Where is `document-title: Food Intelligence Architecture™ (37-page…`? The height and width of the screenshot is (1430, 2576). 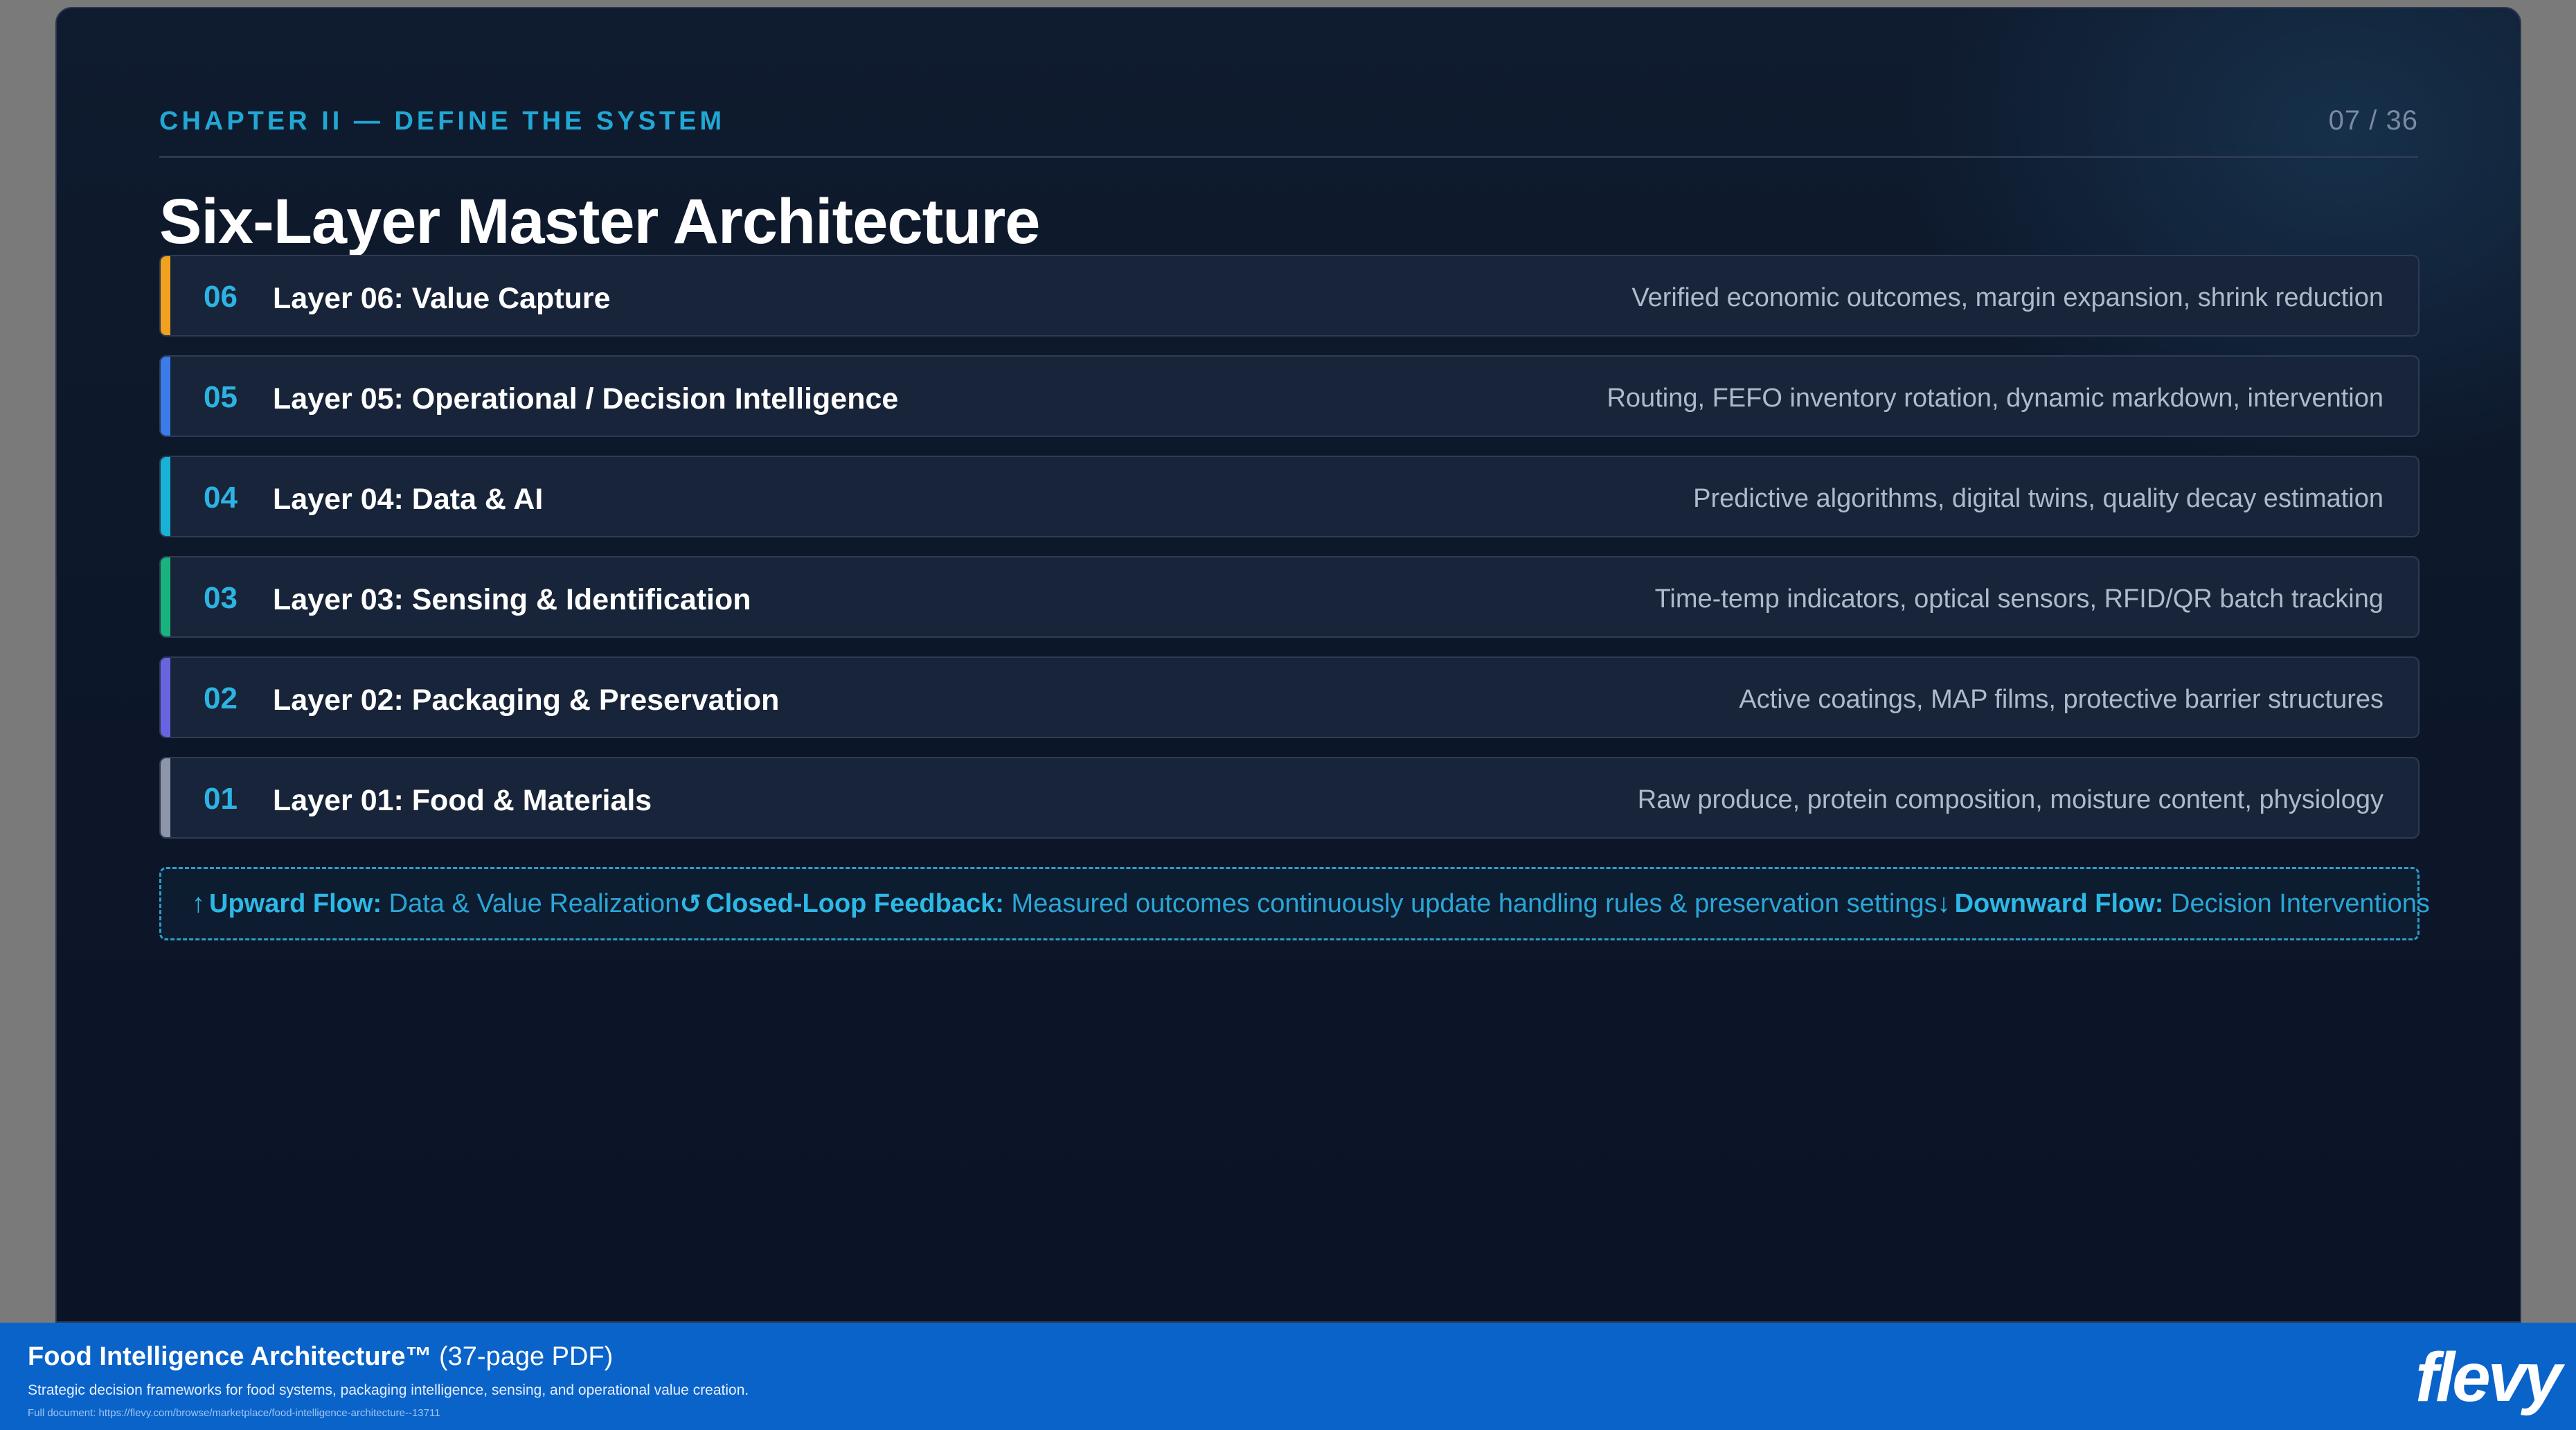
document-title: Food Intelligence Architecture™ (37-page… is located at coordinates (320, 1357).